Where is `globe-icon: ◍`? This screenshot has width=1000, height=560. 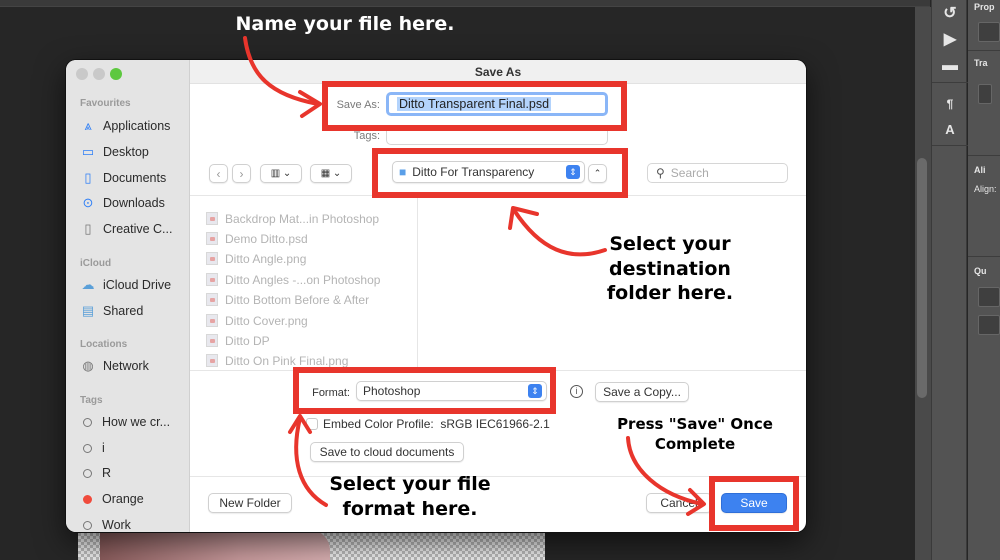
globe-icon: ◍ is located at coordinates (88, 365).